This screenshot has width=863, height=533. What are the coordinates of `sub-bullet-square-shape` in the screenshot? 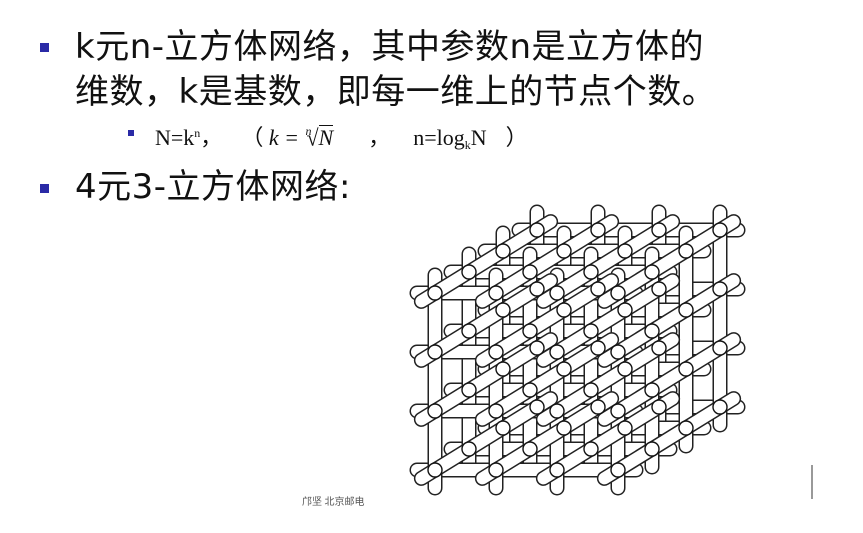 It's located at (131, 133).